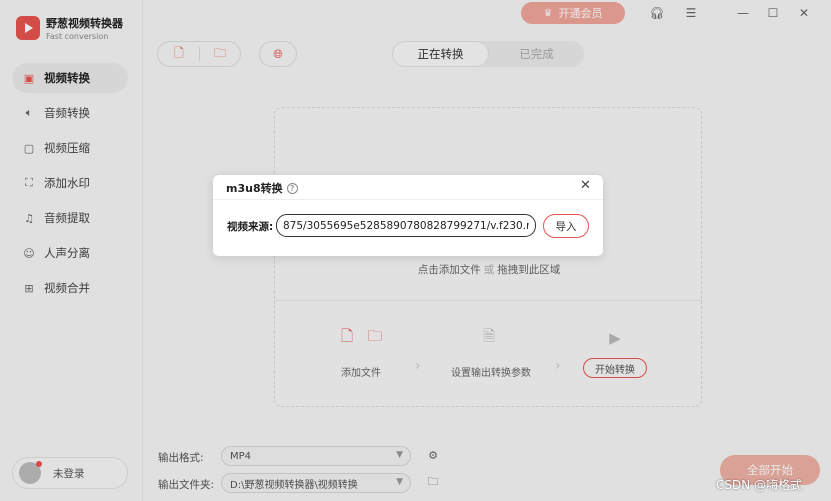 This screenshot has width=831, height=501. I want to click on import-button: 导入, so click(566, 226).